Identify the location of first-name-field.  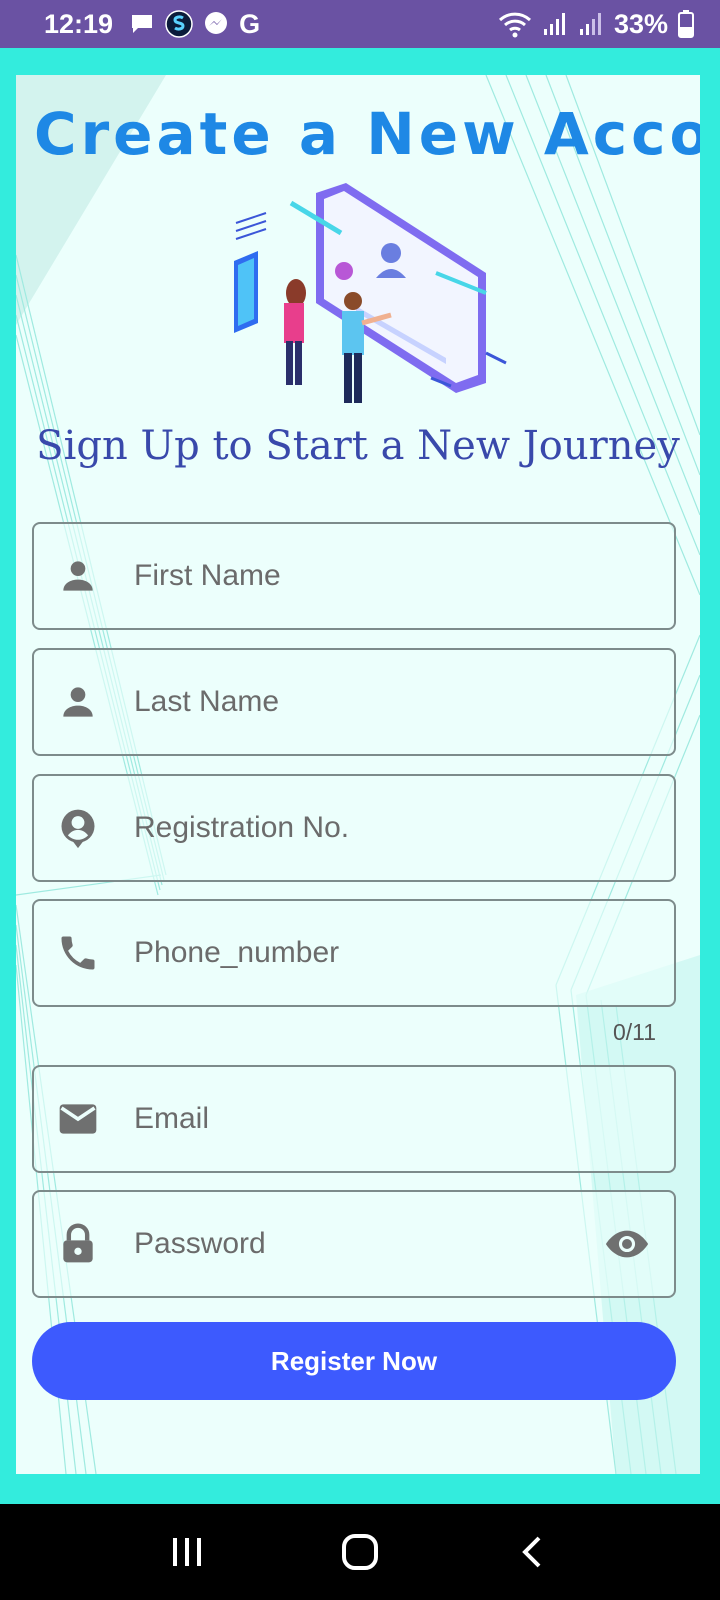
(354, 576).